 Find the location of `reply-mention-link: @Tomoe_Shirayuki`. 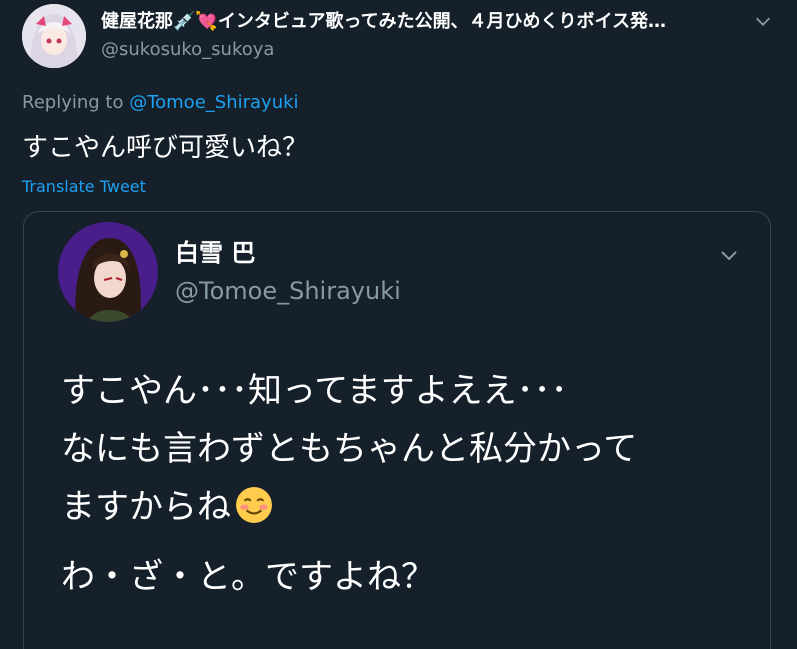

reply-mention-link: @Tomoe_Shirayuki is located at coordinates (213, 102).